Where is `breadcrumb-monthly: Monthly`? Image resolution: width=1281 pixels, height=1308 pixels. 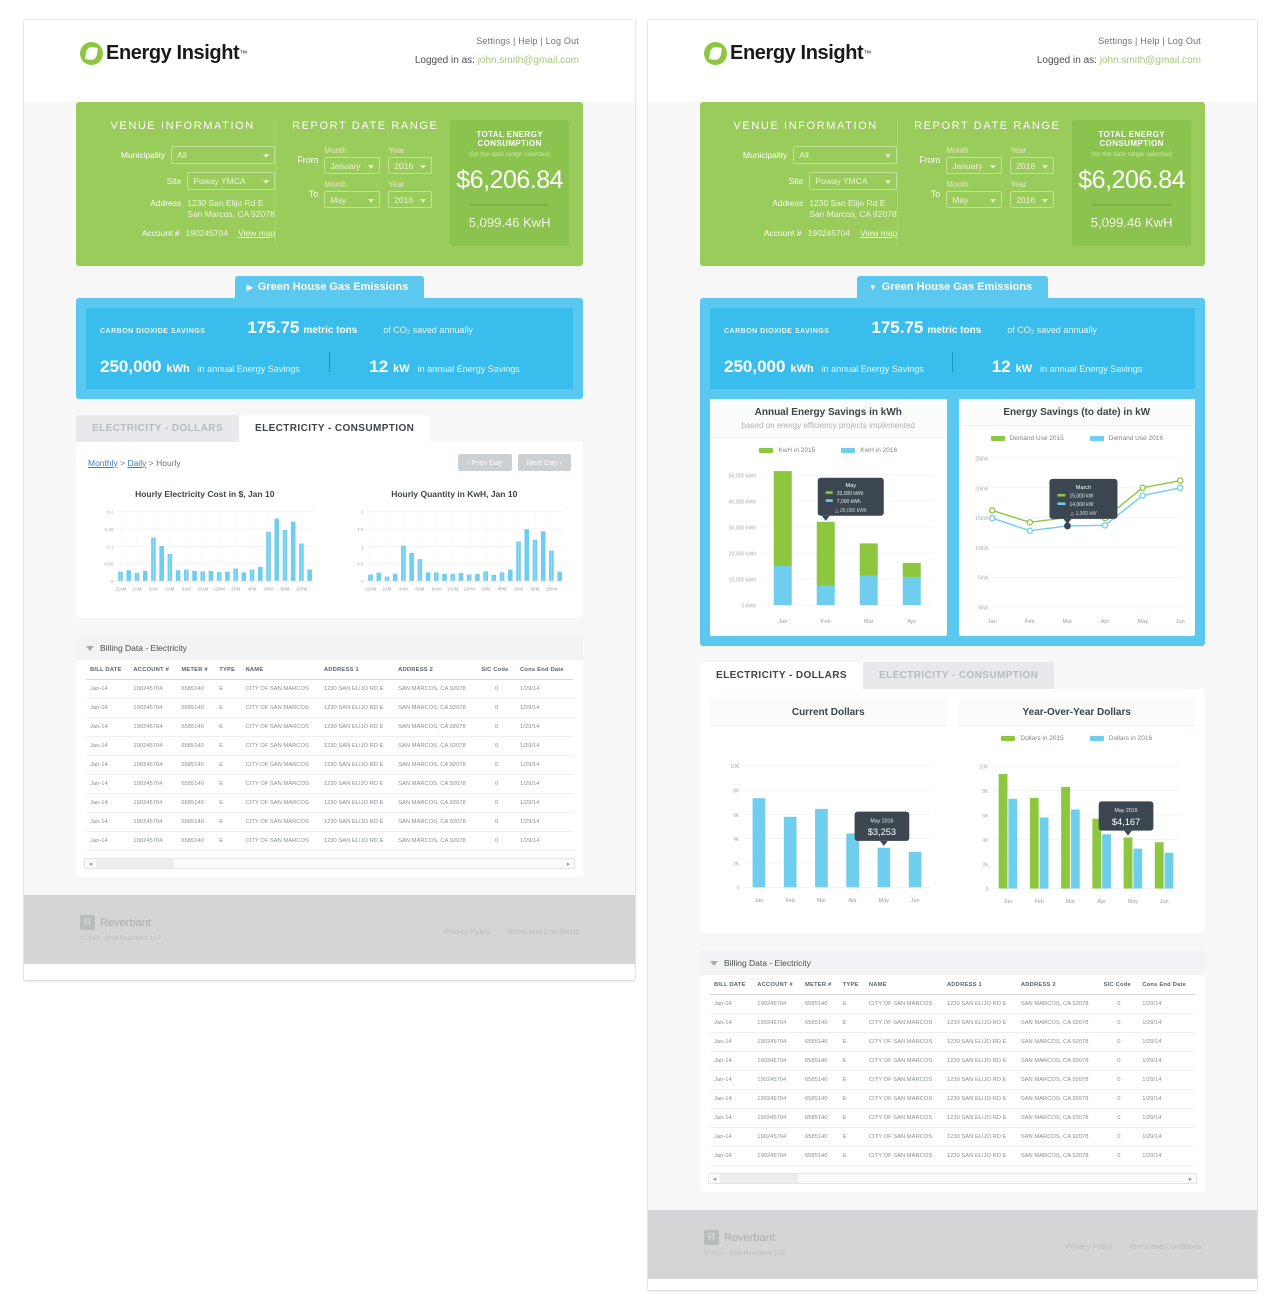
breadcrumb-monthly: Monthly is located at coordinates (103, 463).